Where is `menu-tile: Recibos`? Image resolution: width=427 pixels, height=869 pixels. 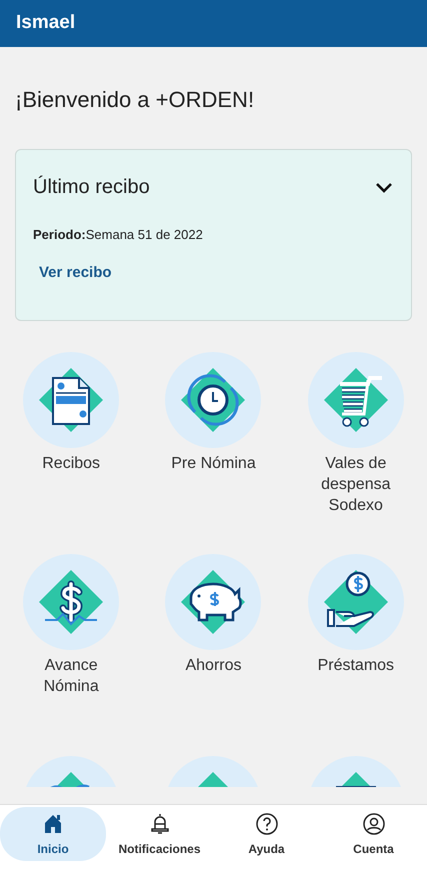 menu-tile: Recibos is located at coordinates (71, 413).